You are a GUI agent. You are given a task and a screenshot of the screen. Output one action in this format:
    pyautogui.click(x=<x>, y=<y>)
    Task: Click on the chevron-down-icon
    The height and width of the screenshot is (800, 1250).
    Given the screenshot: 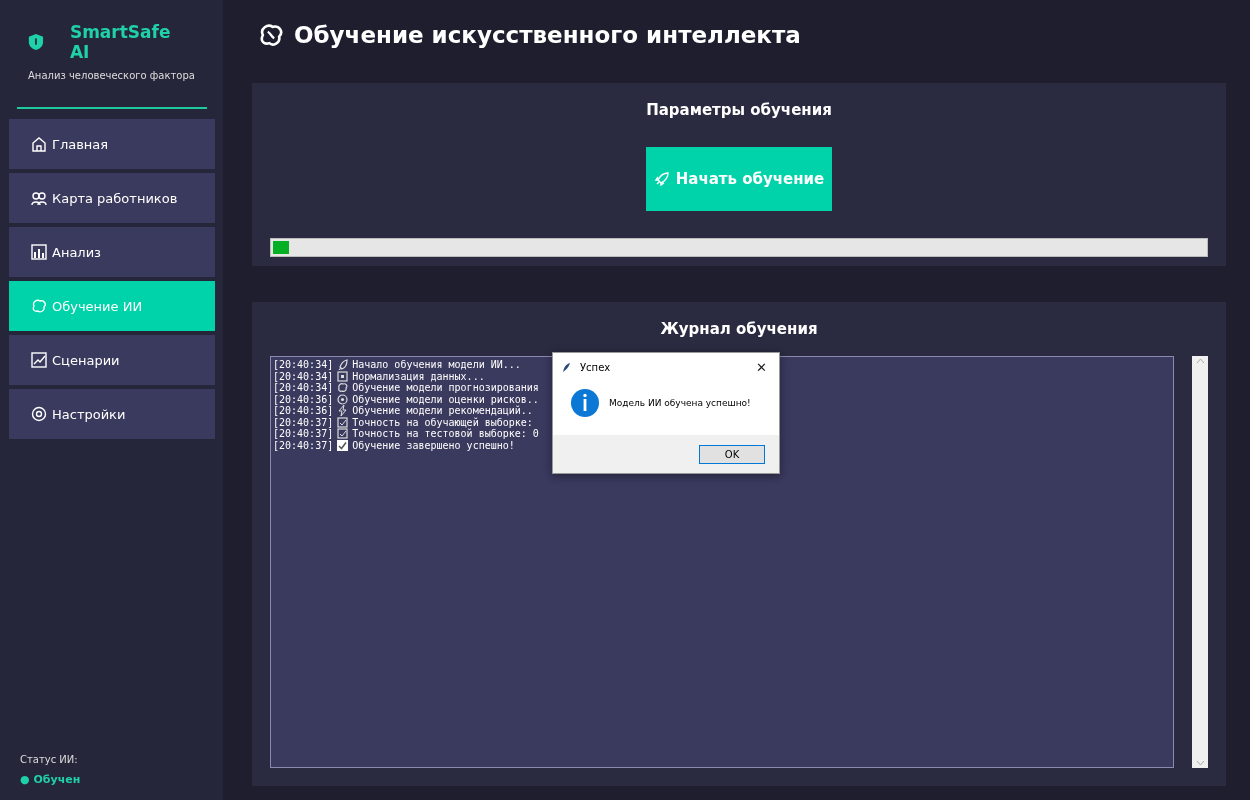 What is the action you would take?
    pyautogui.click(x=1200, y=763)
    